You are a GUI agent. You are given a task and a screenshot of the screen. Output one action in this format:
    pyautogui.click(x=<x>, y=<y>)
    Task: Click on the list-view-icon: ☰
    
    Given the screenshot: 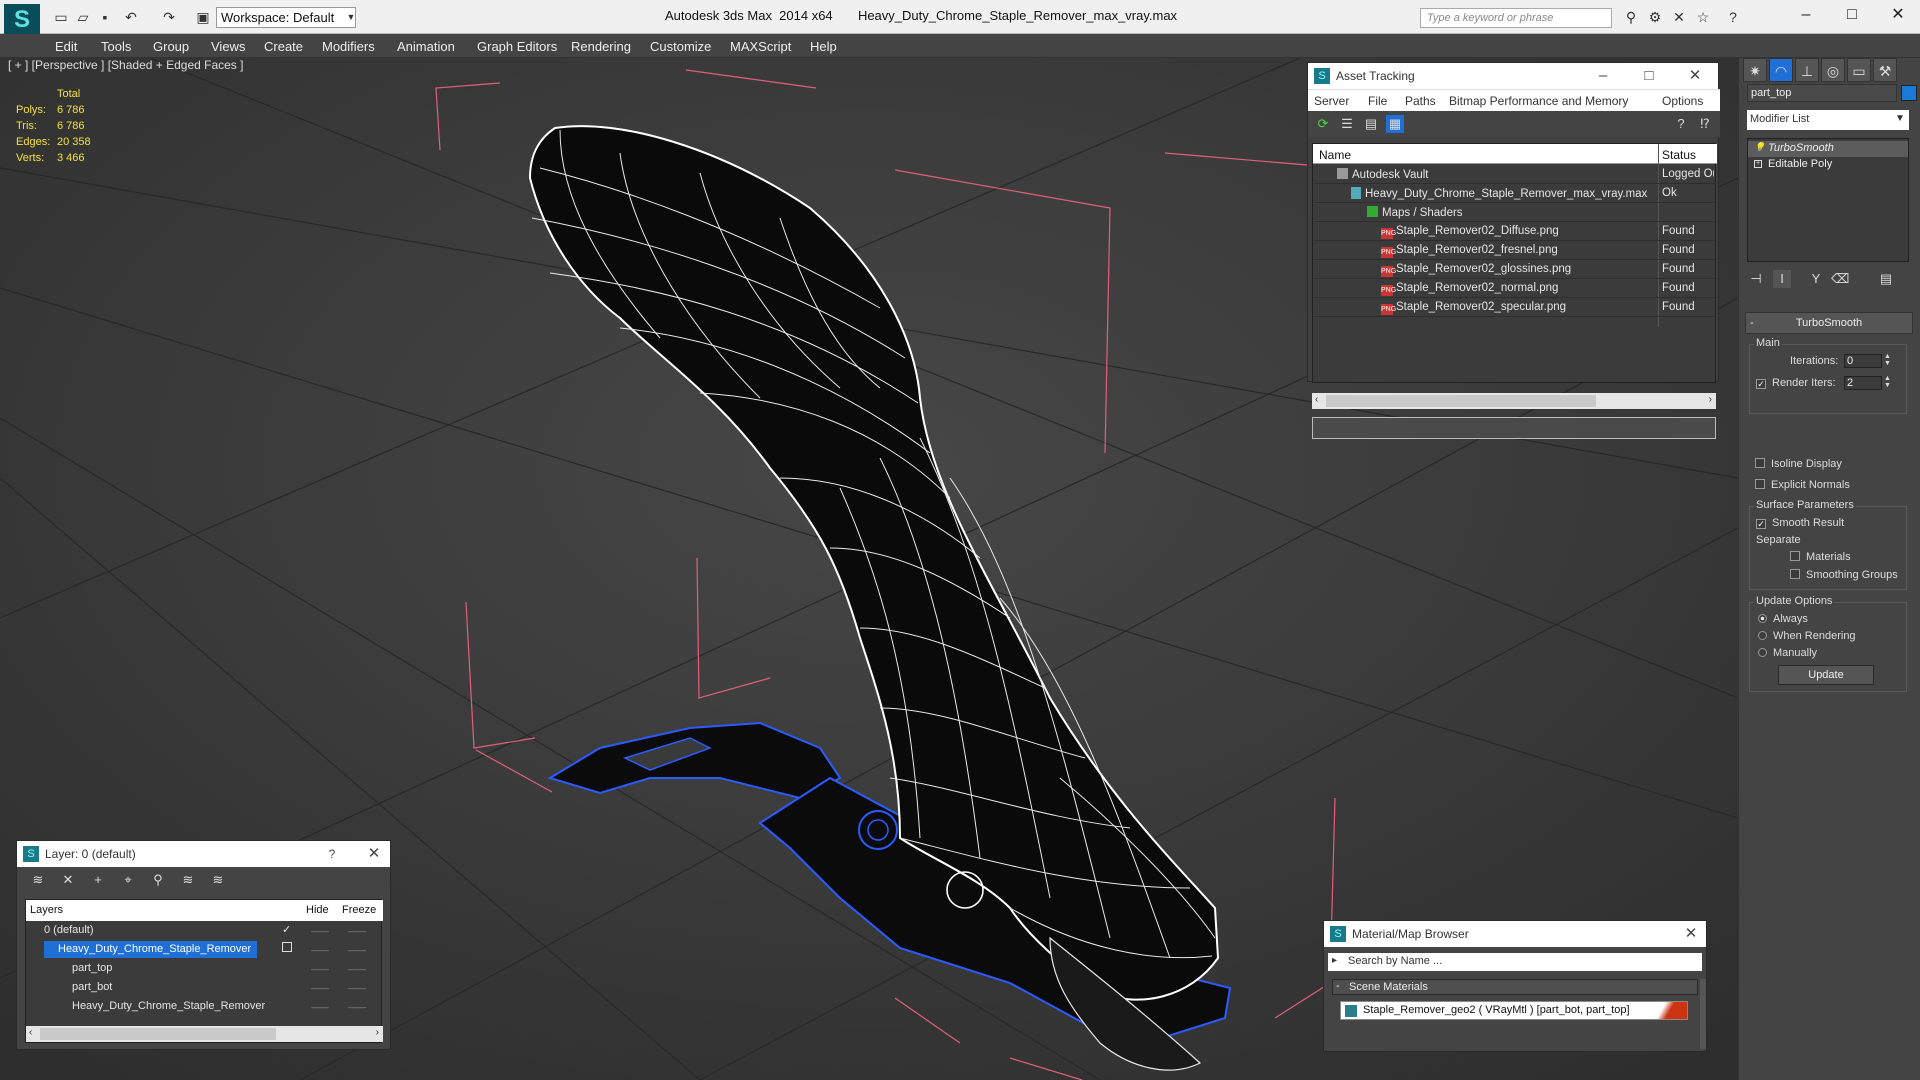 What is the action you would take?
    pyautogui.click(x=1347, y=124)
    